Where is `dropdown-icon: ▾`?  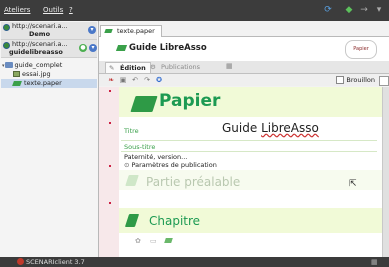
dropdown-icon: ▾ is located at coordinates (379, 10).